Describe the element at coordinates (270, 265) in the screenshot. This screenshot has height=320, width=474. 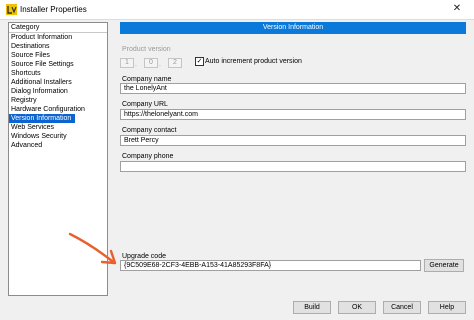
I see `upgrade-code-field: {9C509E68-2CF3-4EBB-A153-41A85293F8FA}` at that location.